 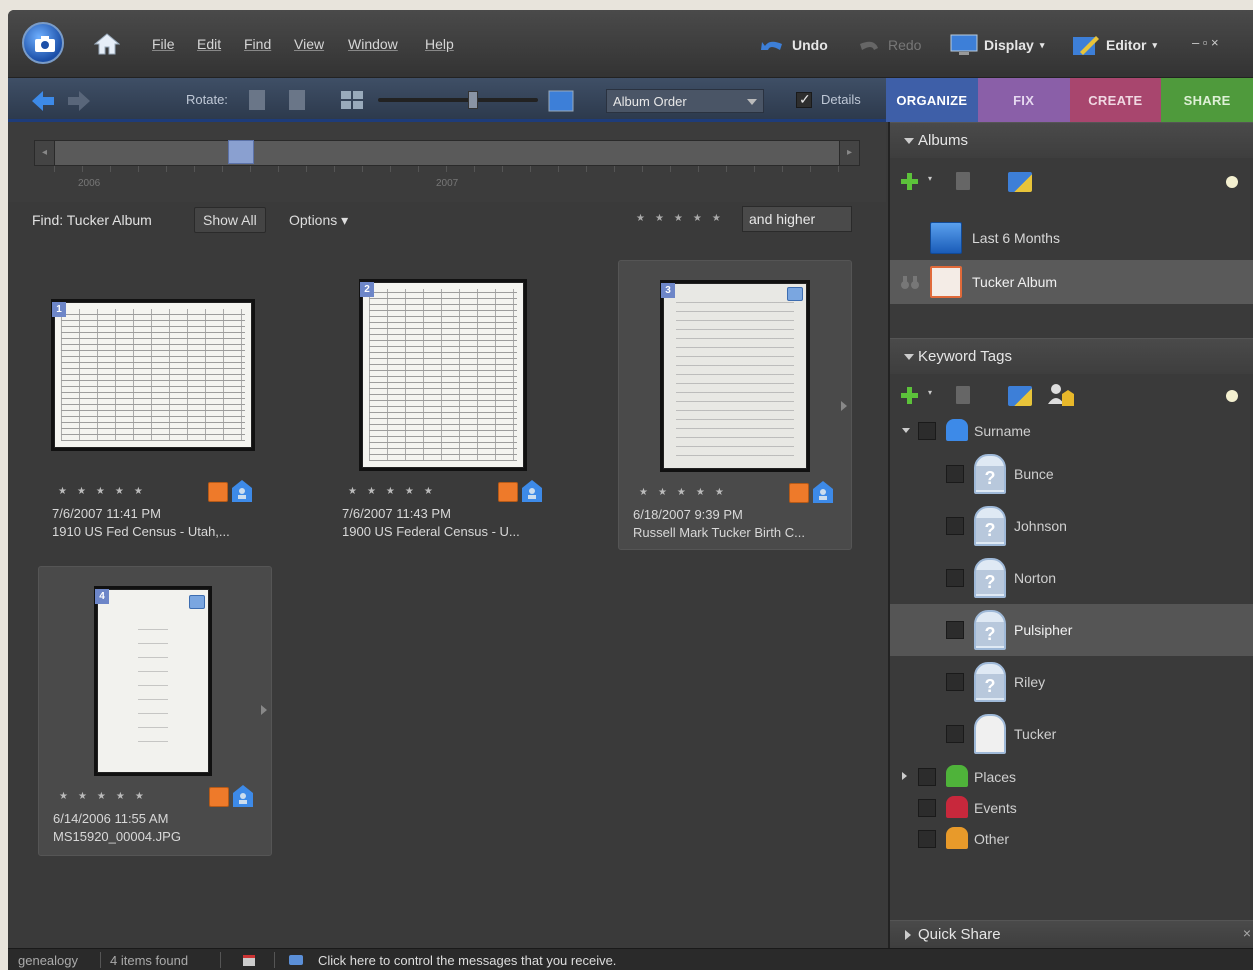 I want to click on undo-button: Undo, so click(x=794, y=45).